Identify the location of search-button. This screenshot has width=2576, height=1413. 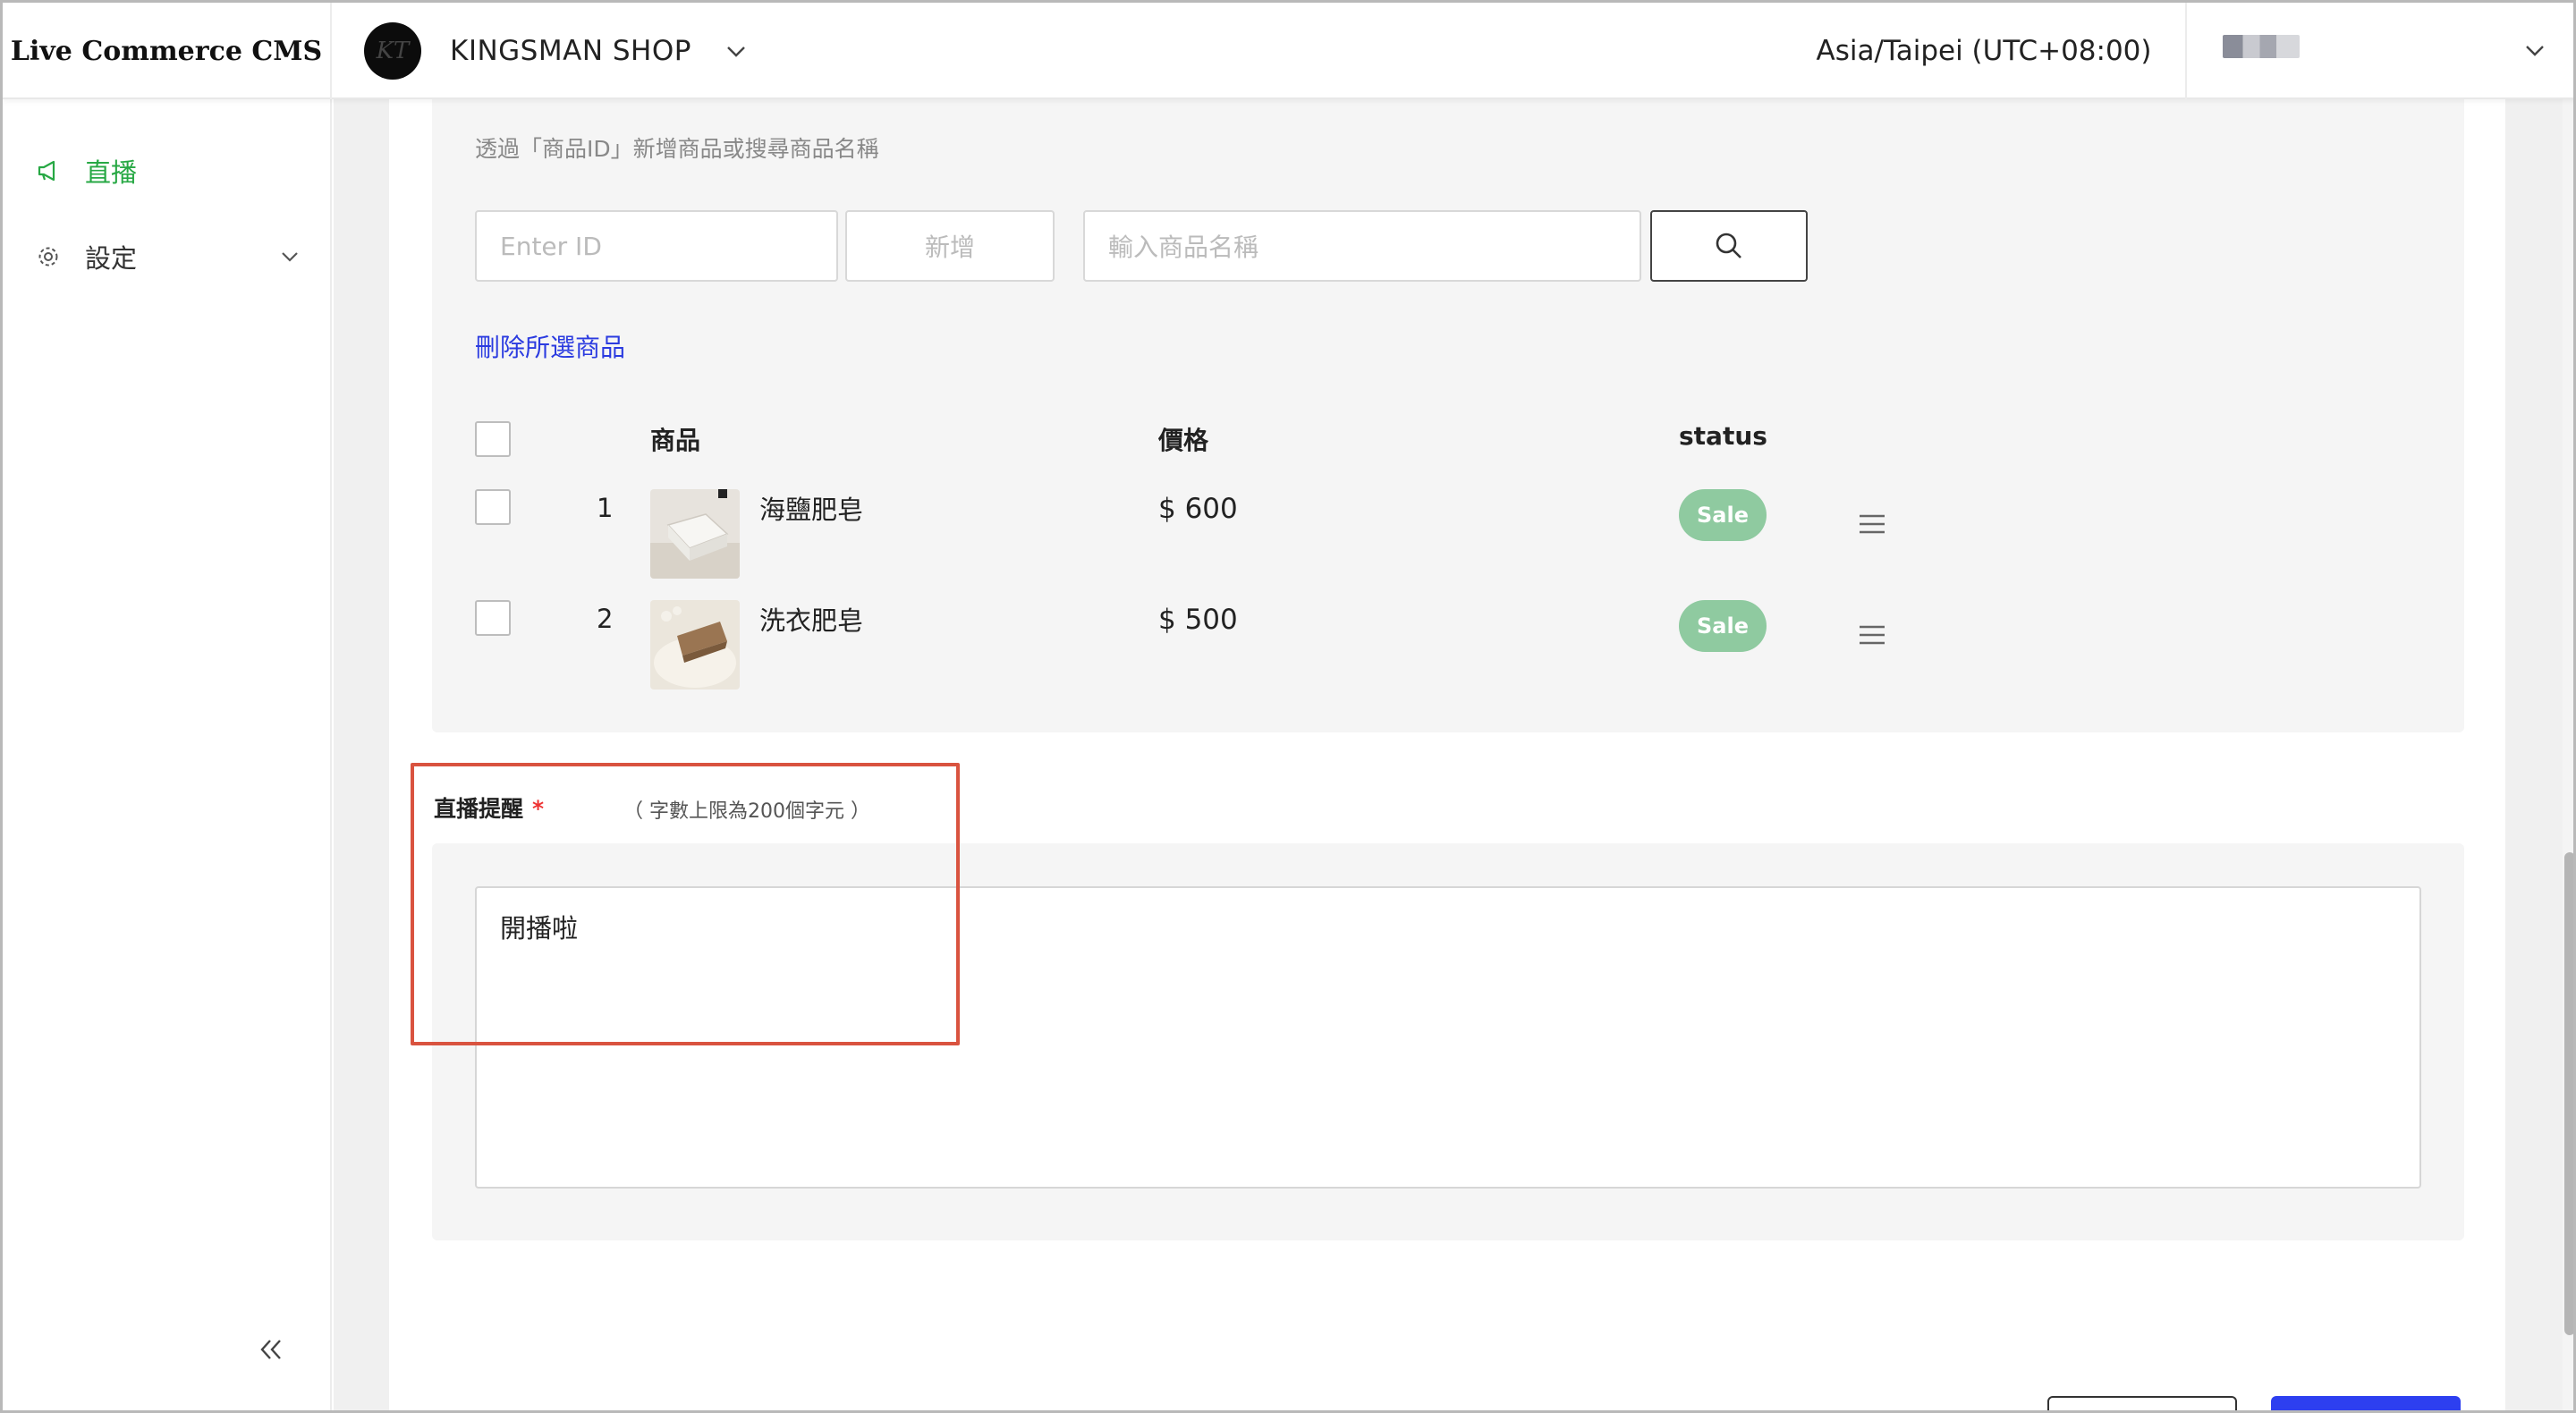
(1729, 246).